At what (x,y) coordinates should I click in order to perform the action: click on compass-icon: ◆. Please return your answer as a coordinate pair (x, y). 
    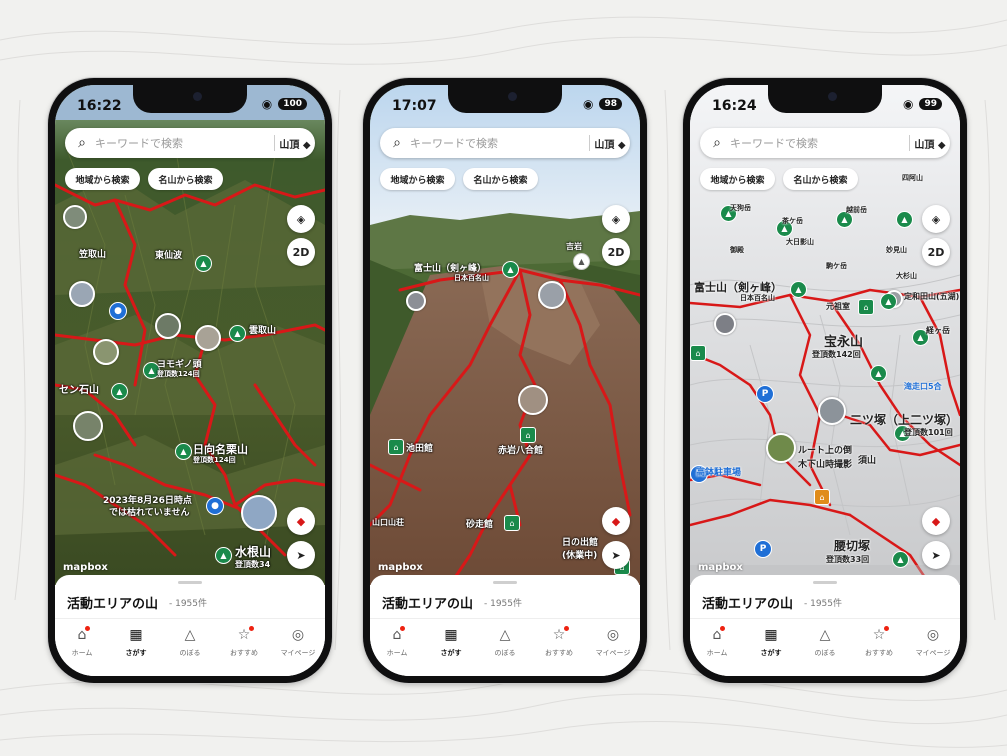
    Looking at the image, I should click on (936, 521).